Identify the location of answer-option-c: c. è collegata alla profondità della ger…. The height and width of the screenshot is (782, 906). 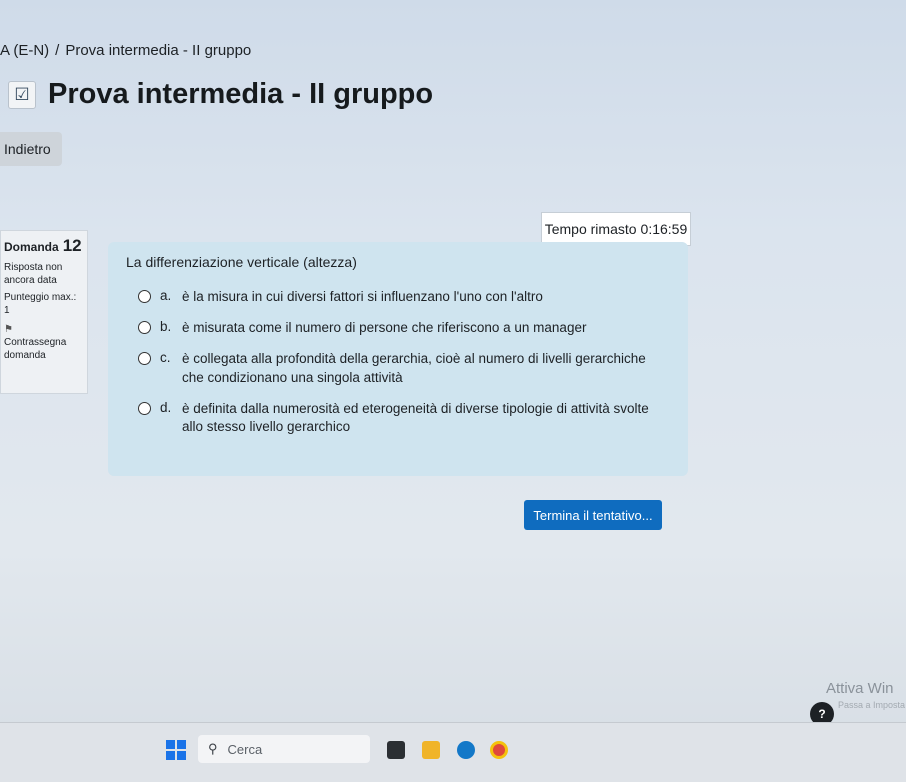
(398, 369).